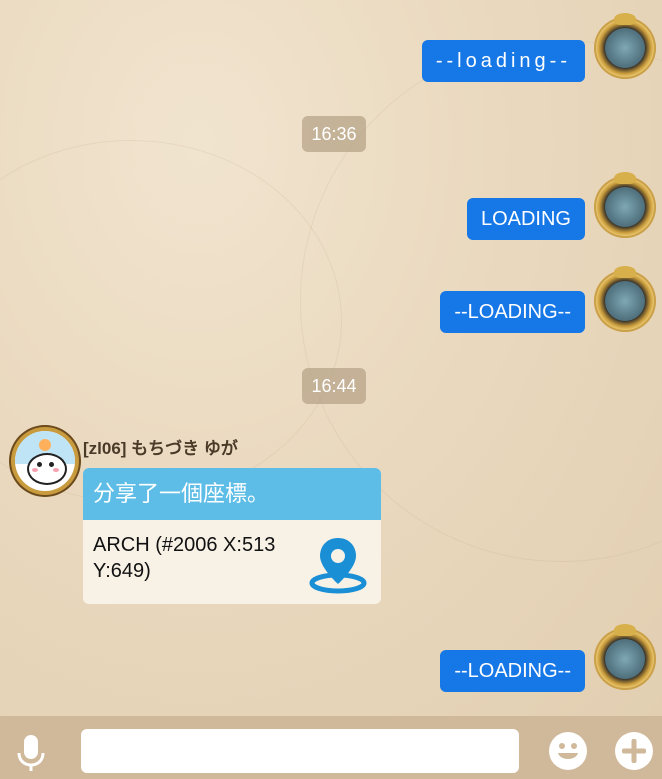 Image resolution: width=662 pixels, height=779 pixels. Describe the element at coordinates (232, 494) in the screenshot. I see `card-title: 分享了一個座標。` at that location.